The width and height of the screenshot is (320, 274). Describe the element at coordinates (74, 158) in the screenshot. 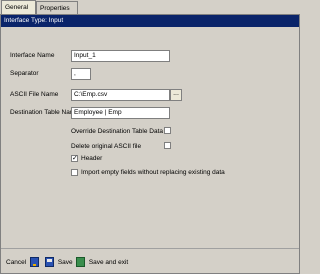

I see `header-checkbox: ✓` at that location.